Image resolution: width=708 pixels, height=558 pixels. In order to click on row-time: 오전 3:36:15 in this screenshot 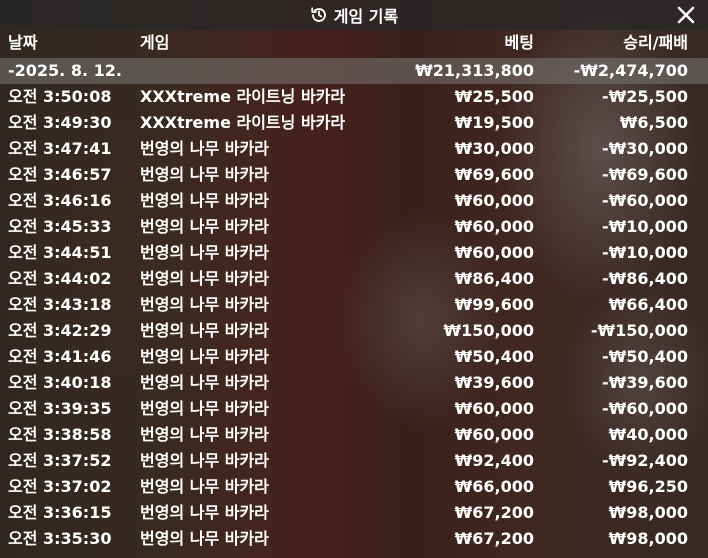, I will do `click(60, 512)`.